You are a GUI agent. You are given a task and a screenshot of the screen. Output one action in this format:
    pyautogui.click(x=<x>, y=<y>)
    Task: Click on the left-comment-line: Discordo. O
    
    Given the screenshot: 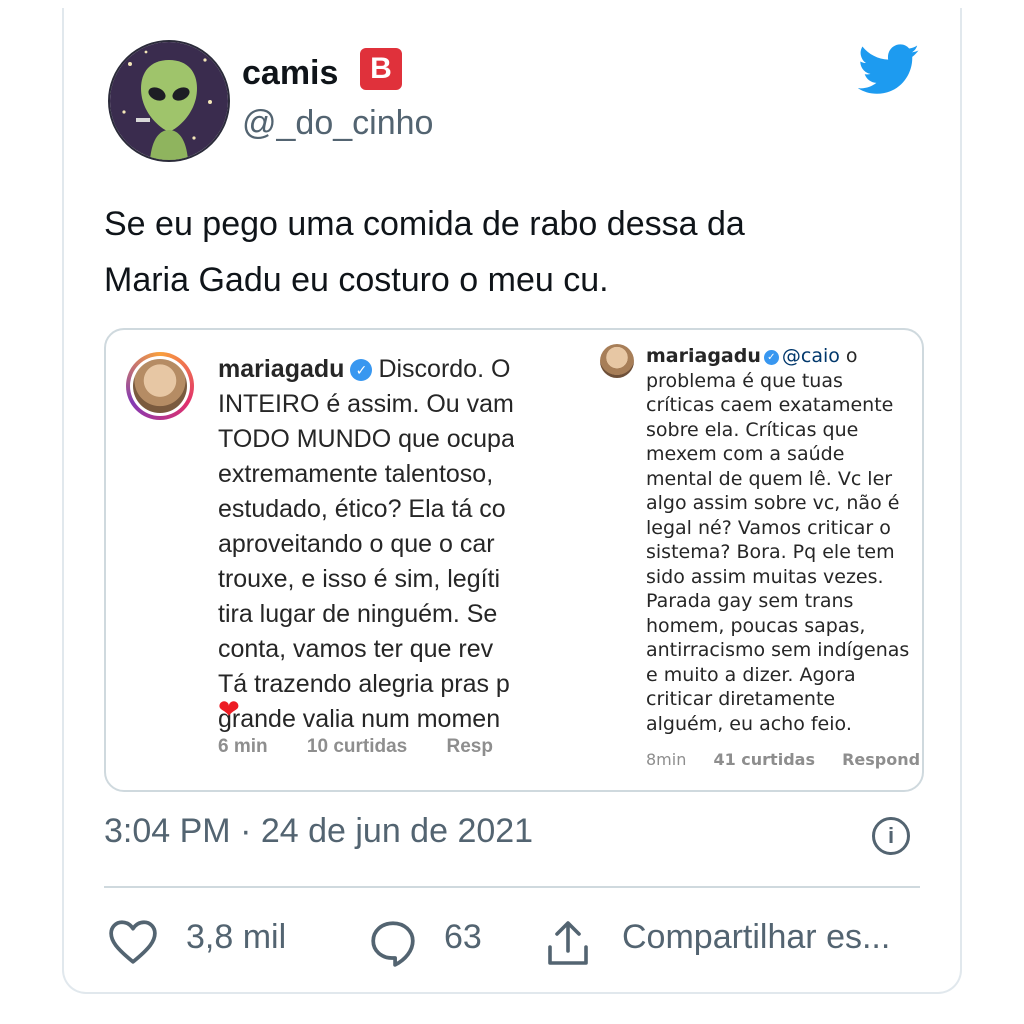 What is the action you would take?
    pyautogui.click(x=444, y=369)
    